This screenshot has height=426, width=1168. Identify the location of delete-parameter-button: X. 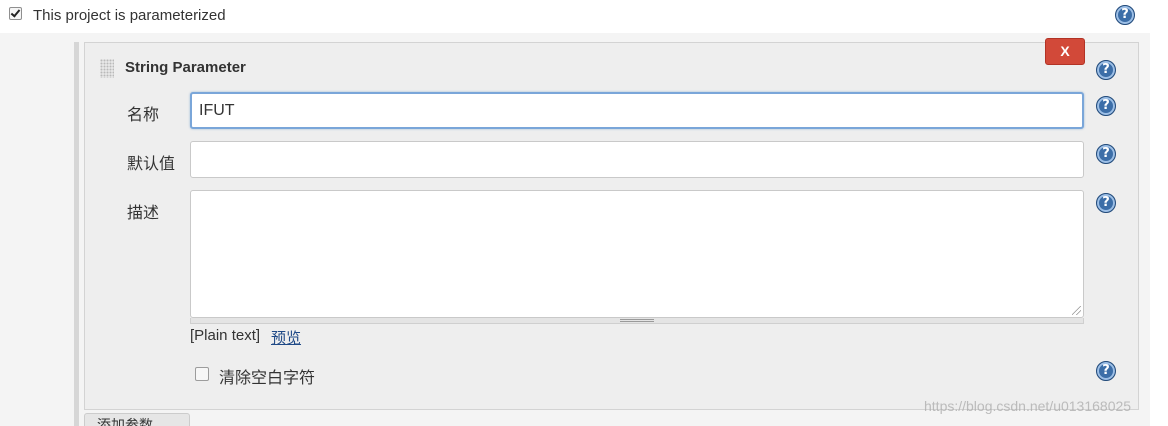
(1065, 51).